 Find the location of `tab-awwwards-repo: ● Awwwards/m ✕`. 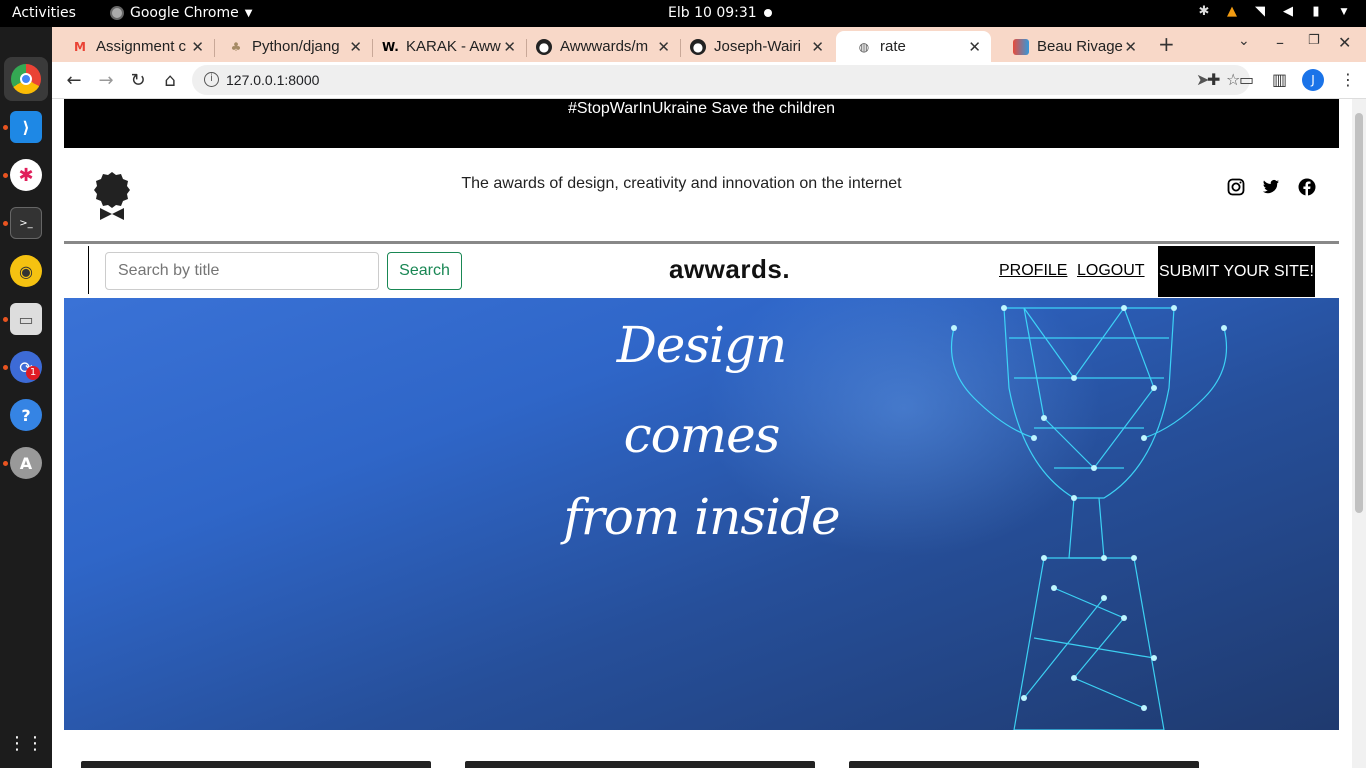

tab-awwwards-repo: ● Awwwards/m ✕ is located at coordinates (598, 46).